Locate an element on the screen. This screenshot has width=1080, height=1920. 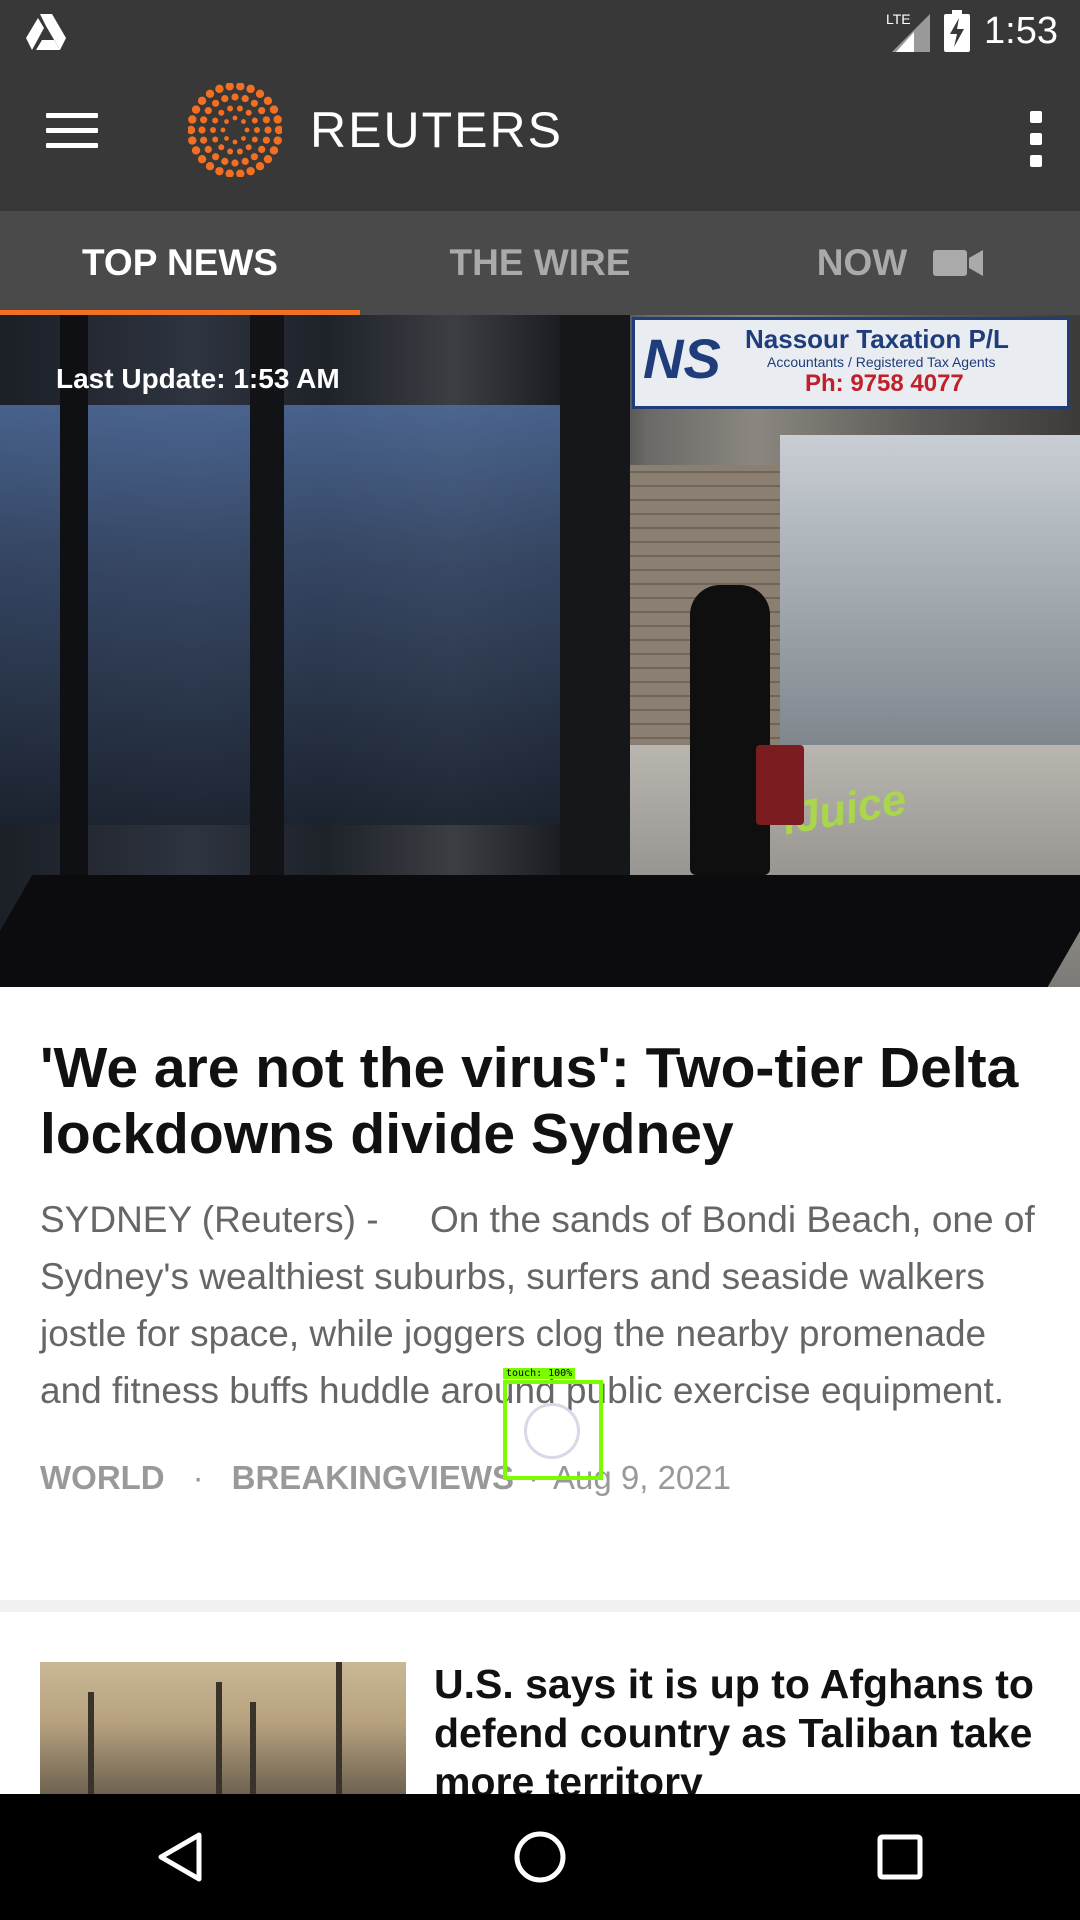
reuters-dots-icon is located at coordinates (235, 130).